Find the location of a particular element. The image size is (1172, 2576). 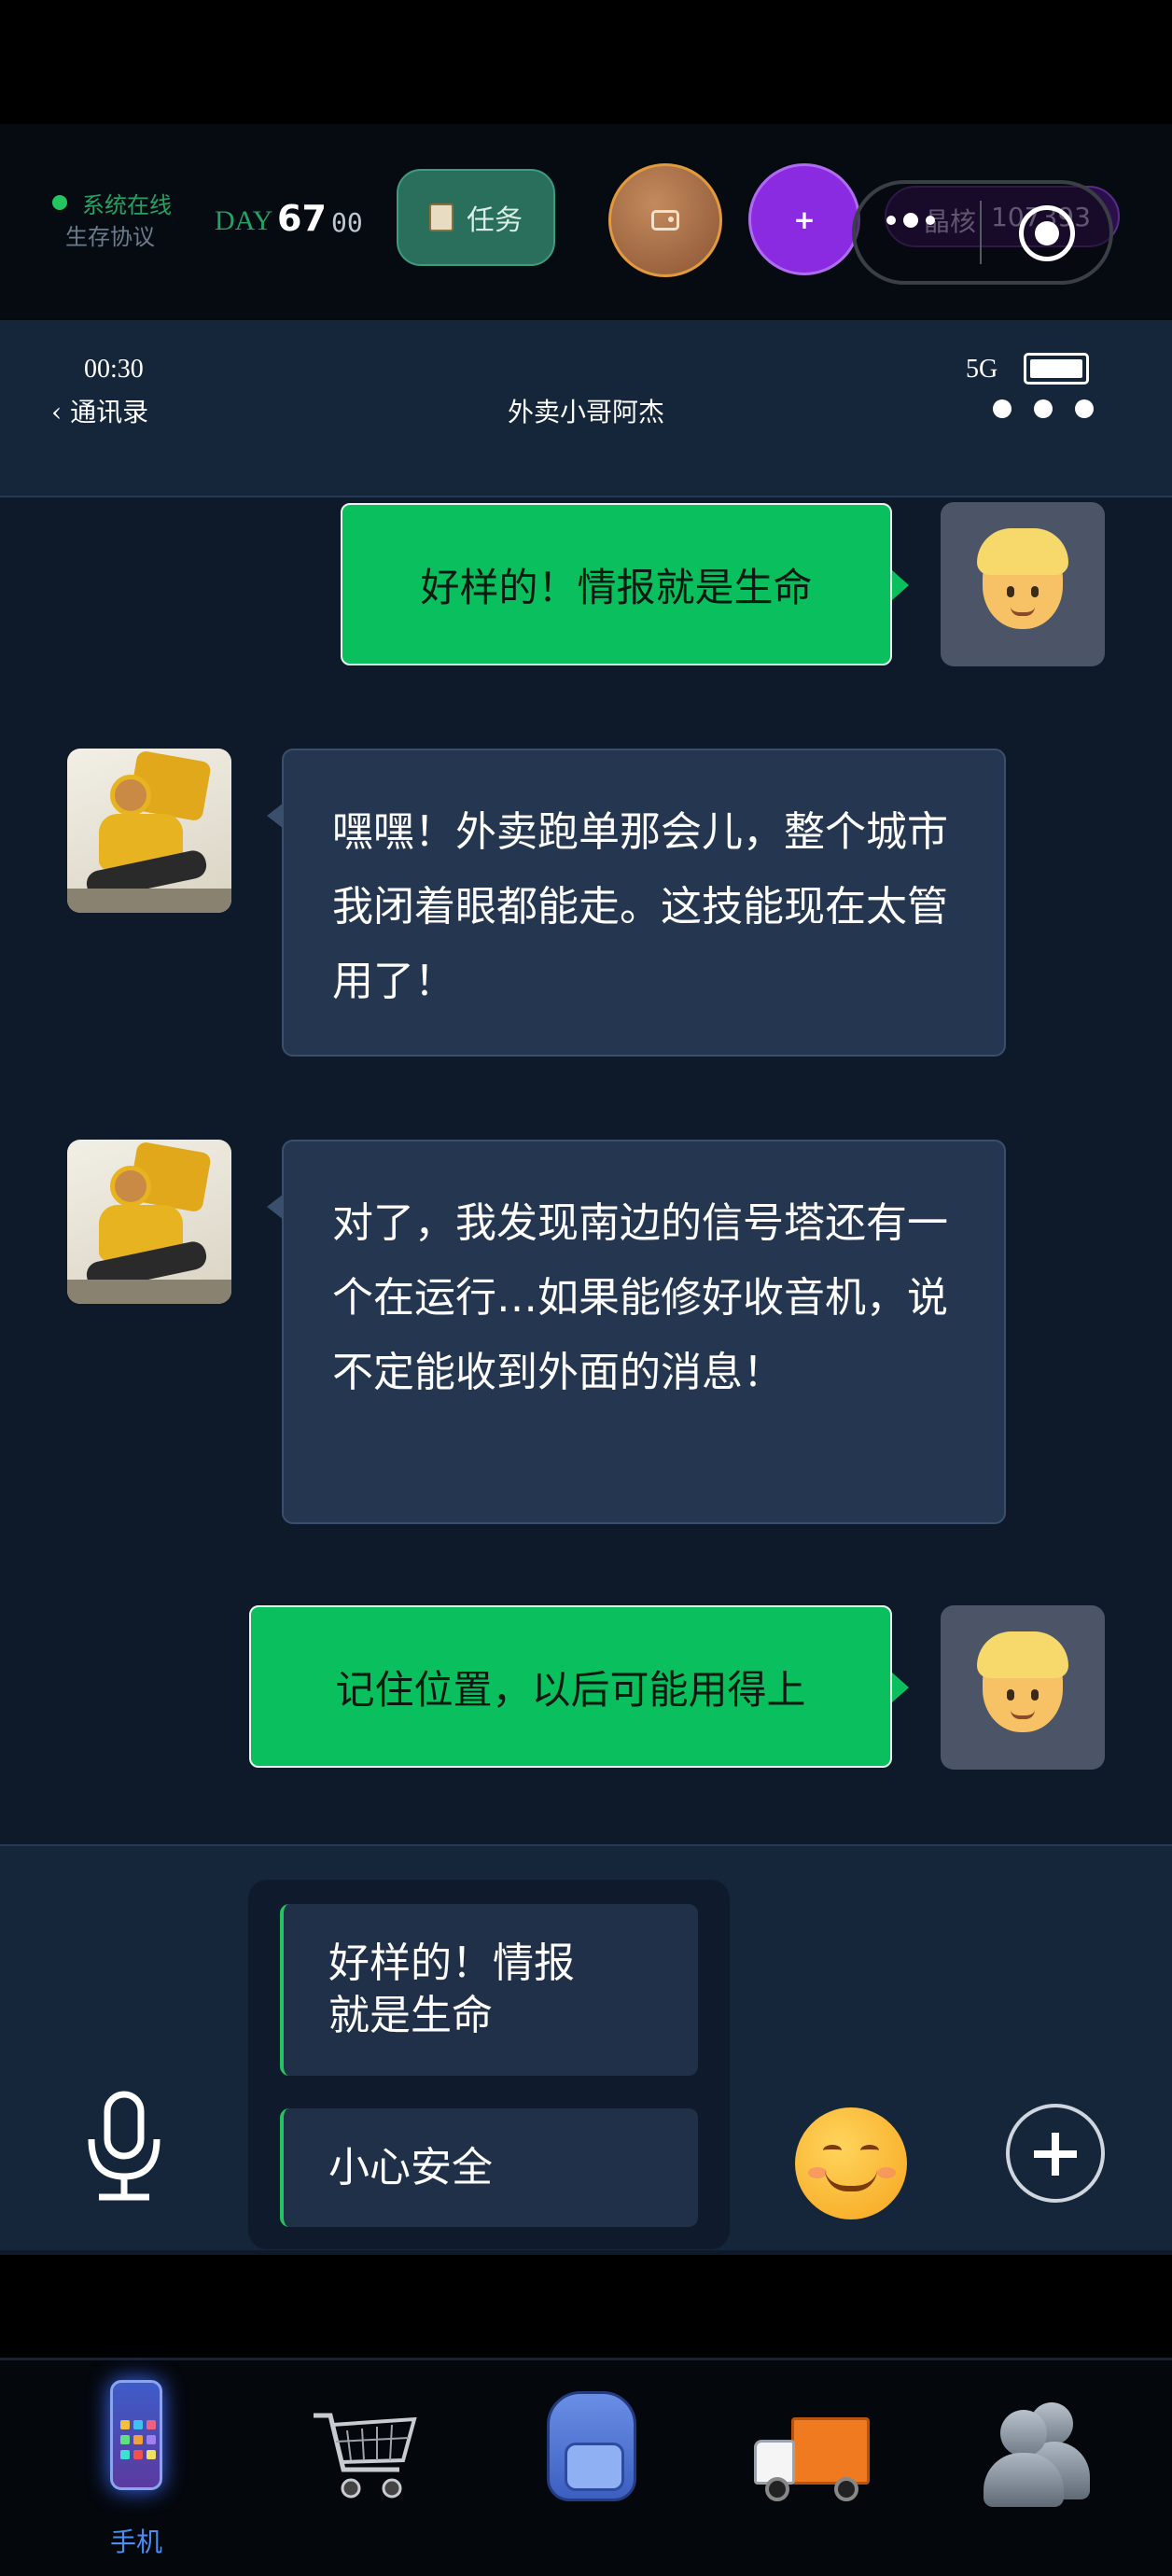

phone-time: 00:30 is located at coordinates (114, 369).